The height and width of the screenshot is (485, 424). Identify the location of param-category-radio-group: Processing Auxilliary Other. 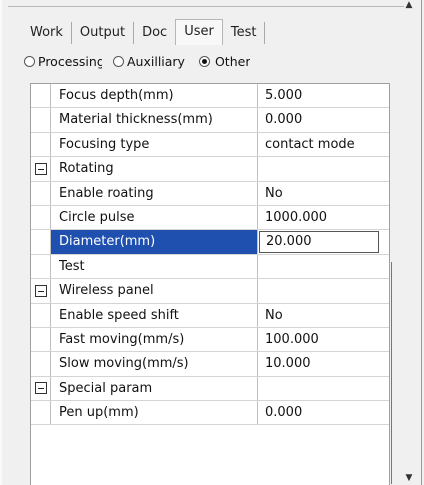
(137, 61).